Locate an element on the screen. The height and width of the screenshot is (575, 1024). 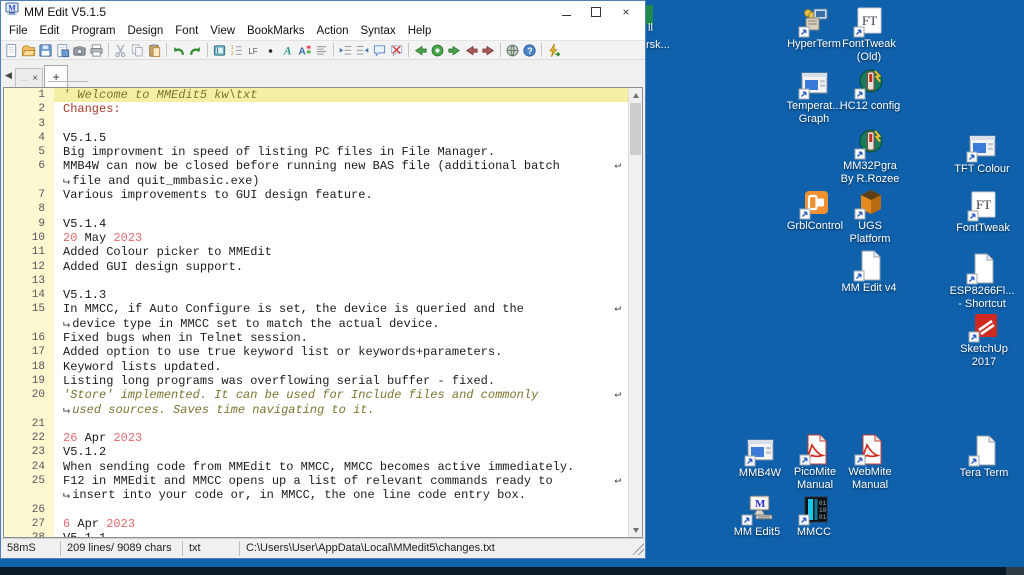
open-folder-icon is located at coordinates (28, 50).